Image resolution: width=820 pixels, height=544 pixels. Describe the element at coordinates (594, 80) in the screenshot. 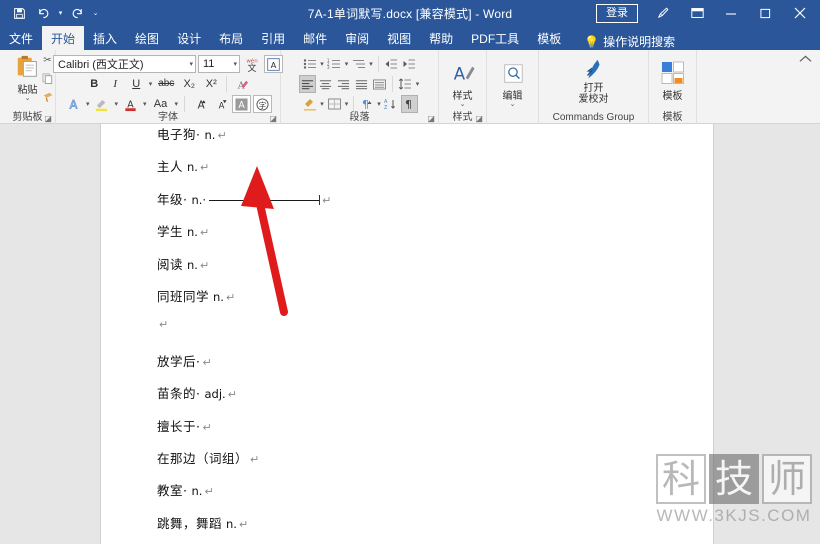

I see `open-jiaodui-button: 打开 爱校对` at that location.